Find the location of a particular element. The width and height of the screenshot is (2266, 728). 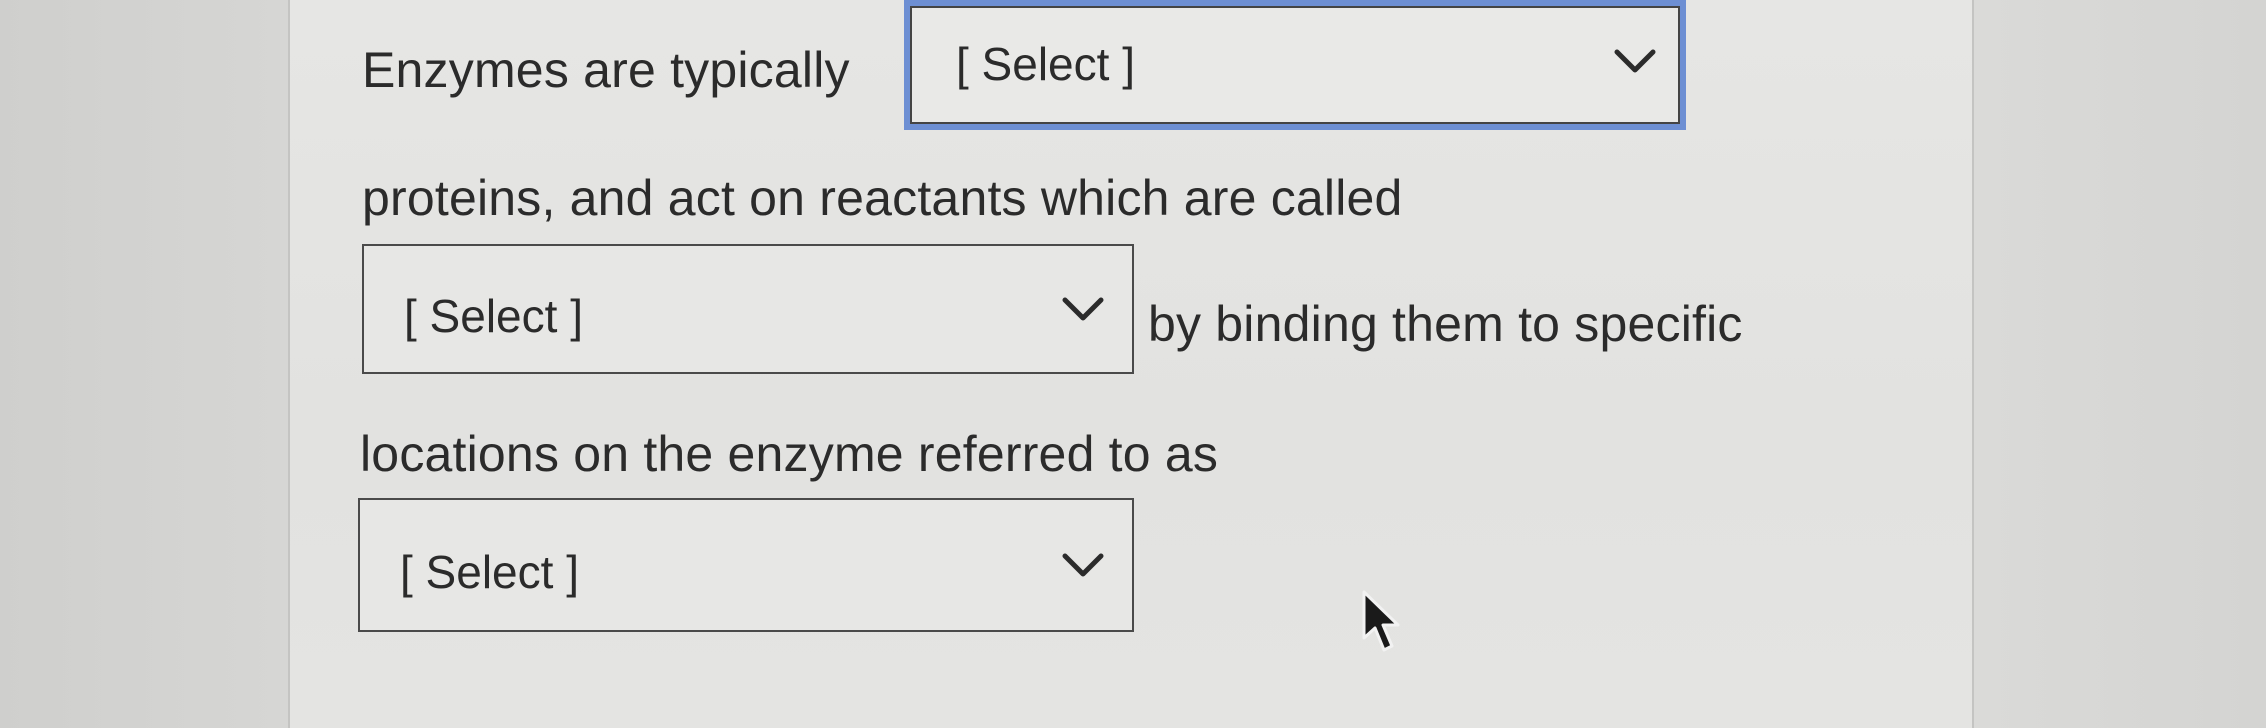

question-text-line-4: locations on the enzyme referred to as is located at coordinates (789, 454).